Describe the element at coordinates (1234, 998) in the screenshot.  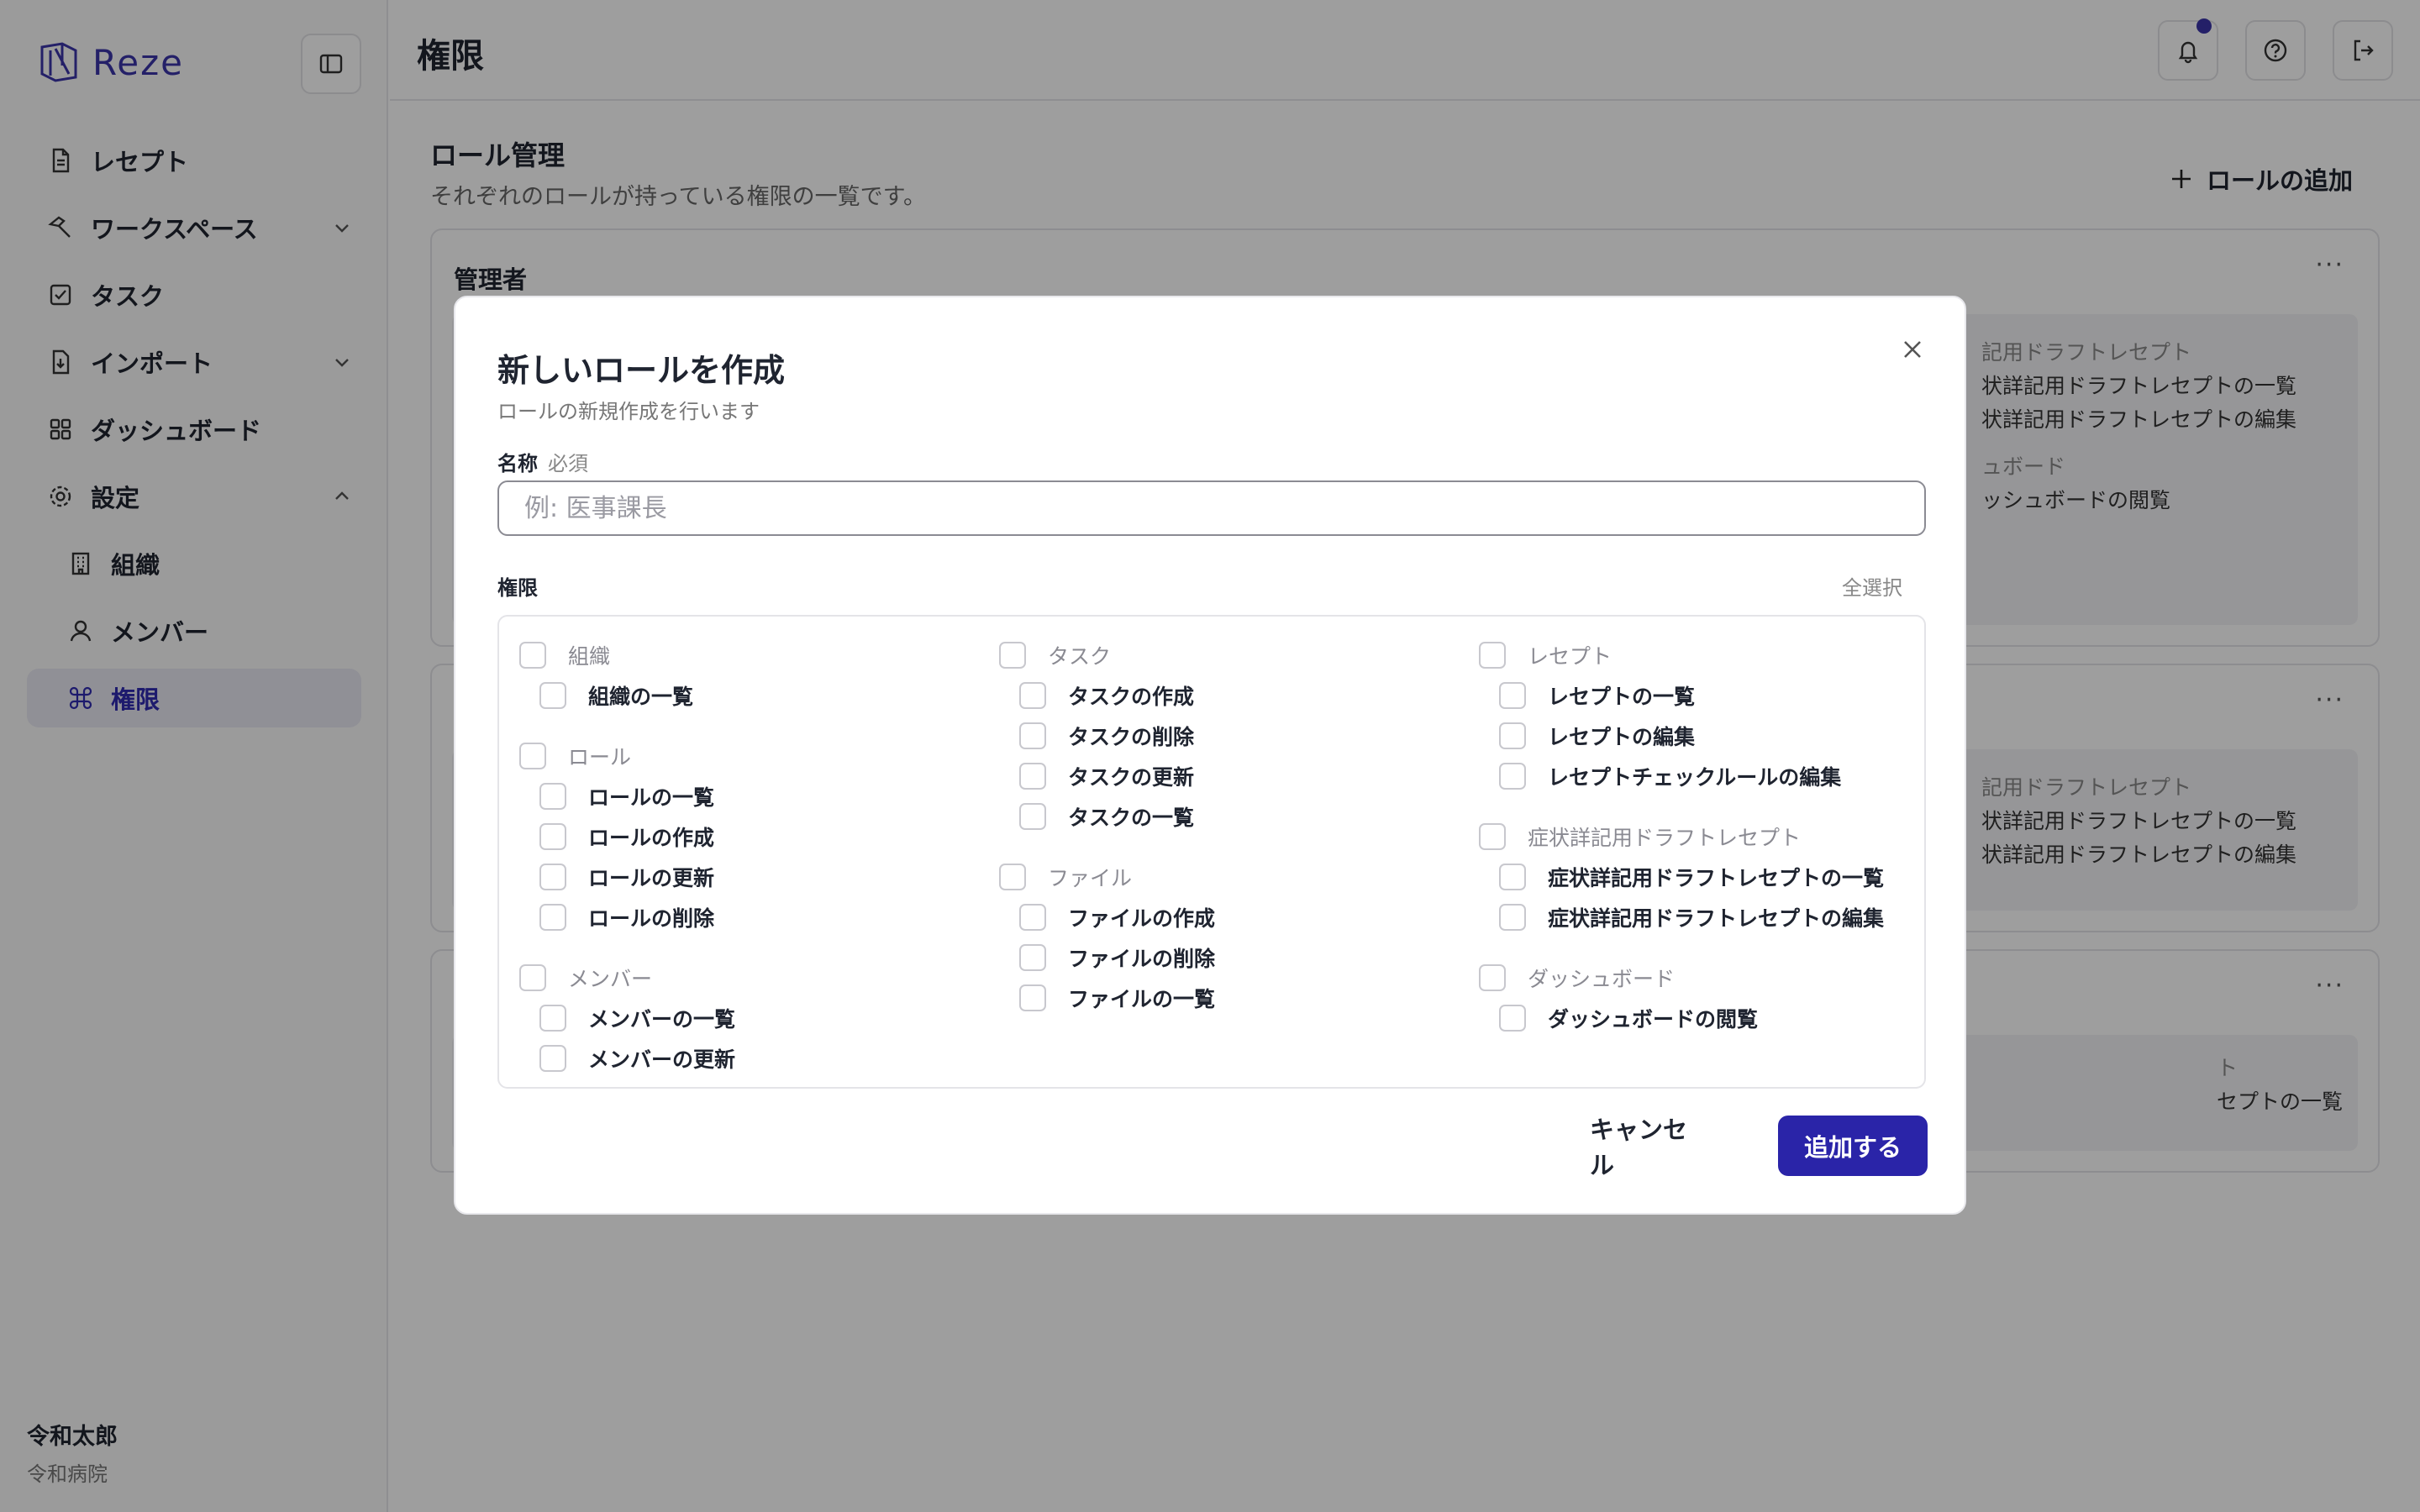
I see `permission-row: ファイルの一覧` at that location.